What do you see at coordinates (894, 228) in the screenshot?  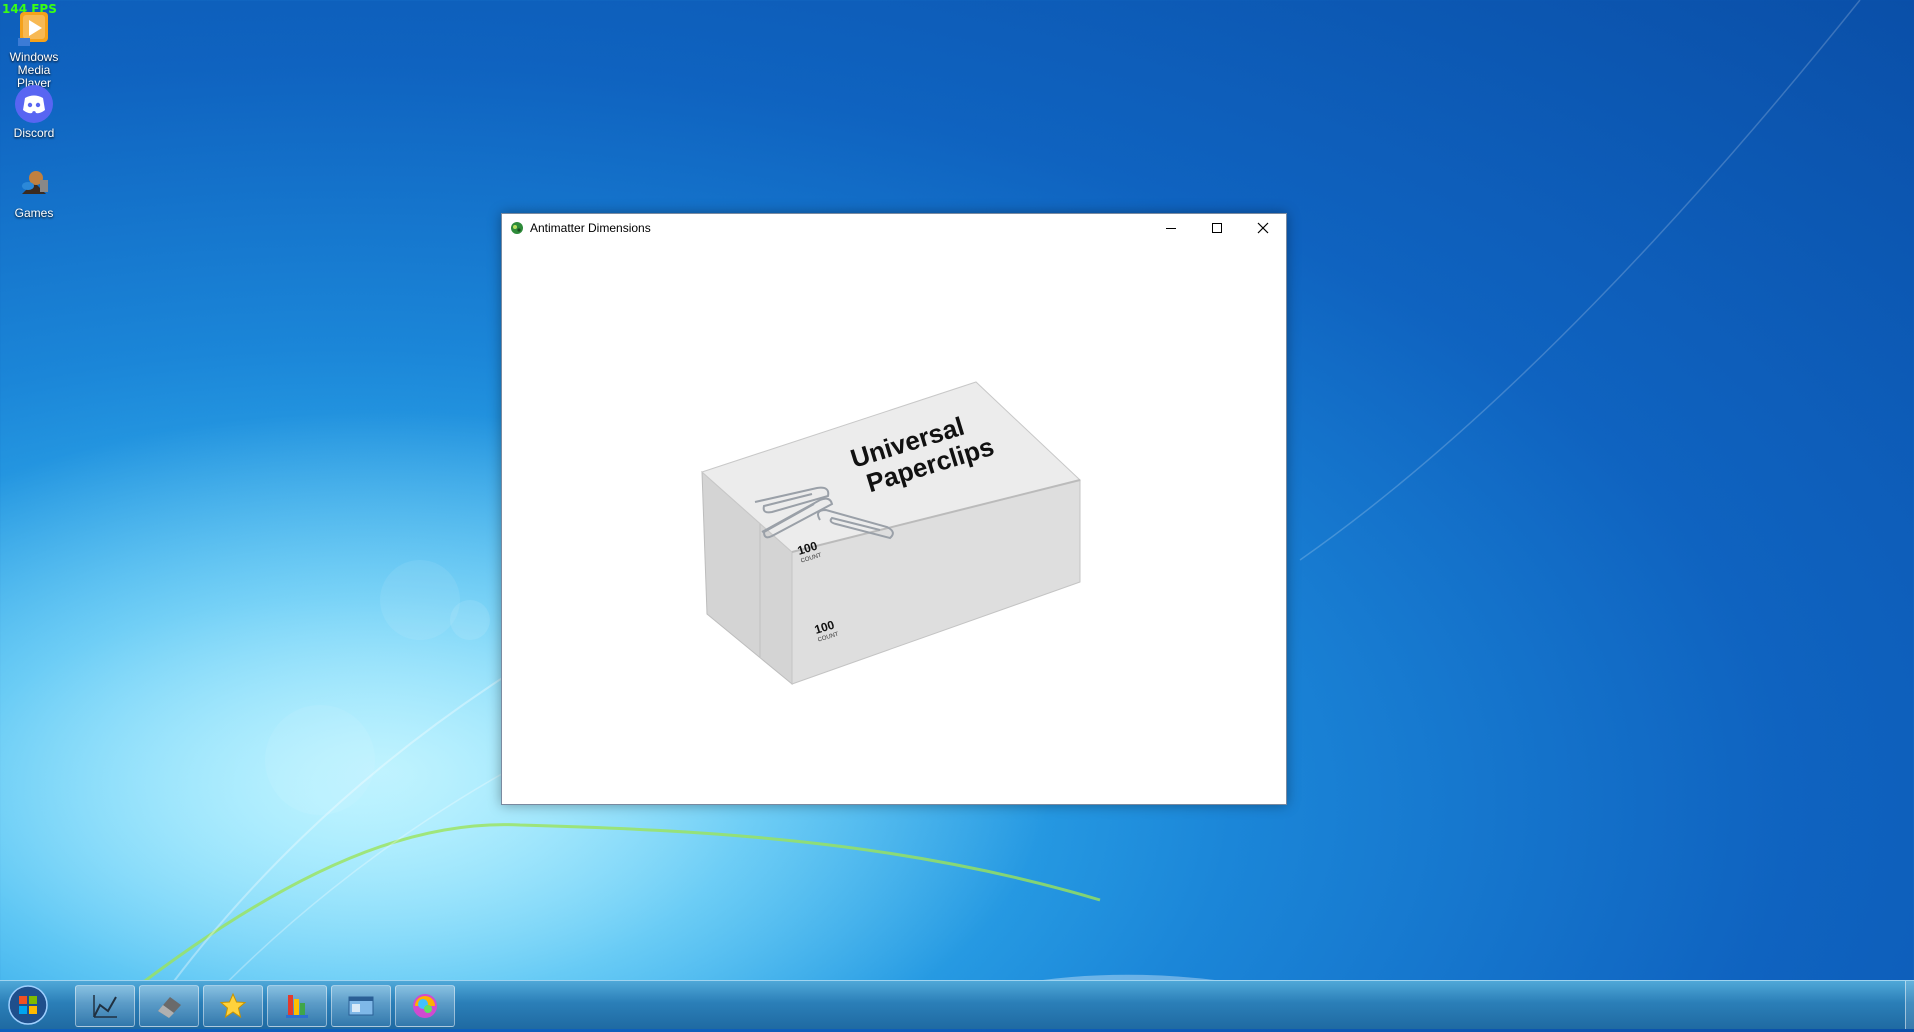 I see `window-titlebar: Antimatter Dimensions` at bounding box center [894, 228].